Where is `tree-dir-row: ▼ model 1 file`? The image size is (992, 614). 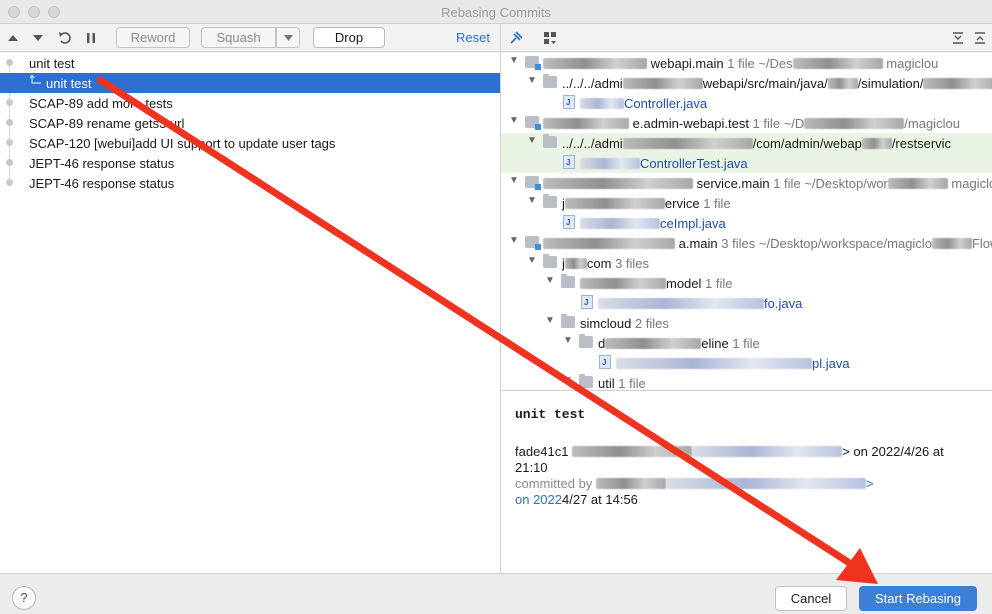 tree-dir-row: ▼ model 1 file is located at coordinates (746, 283).